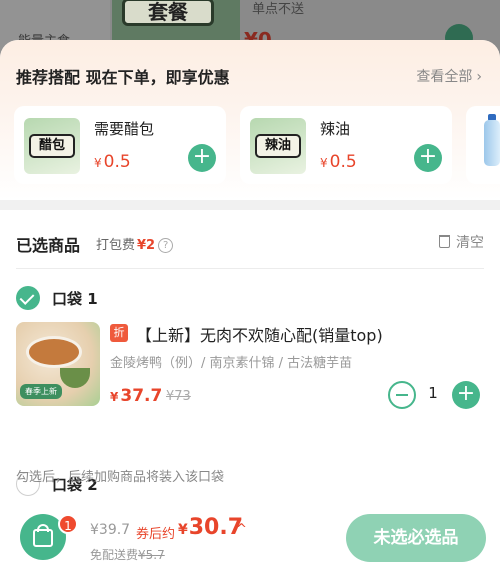  Describe the element at coordinates (136, 396) in the screenshot. I see `product-price: ¥37.7` at that location.